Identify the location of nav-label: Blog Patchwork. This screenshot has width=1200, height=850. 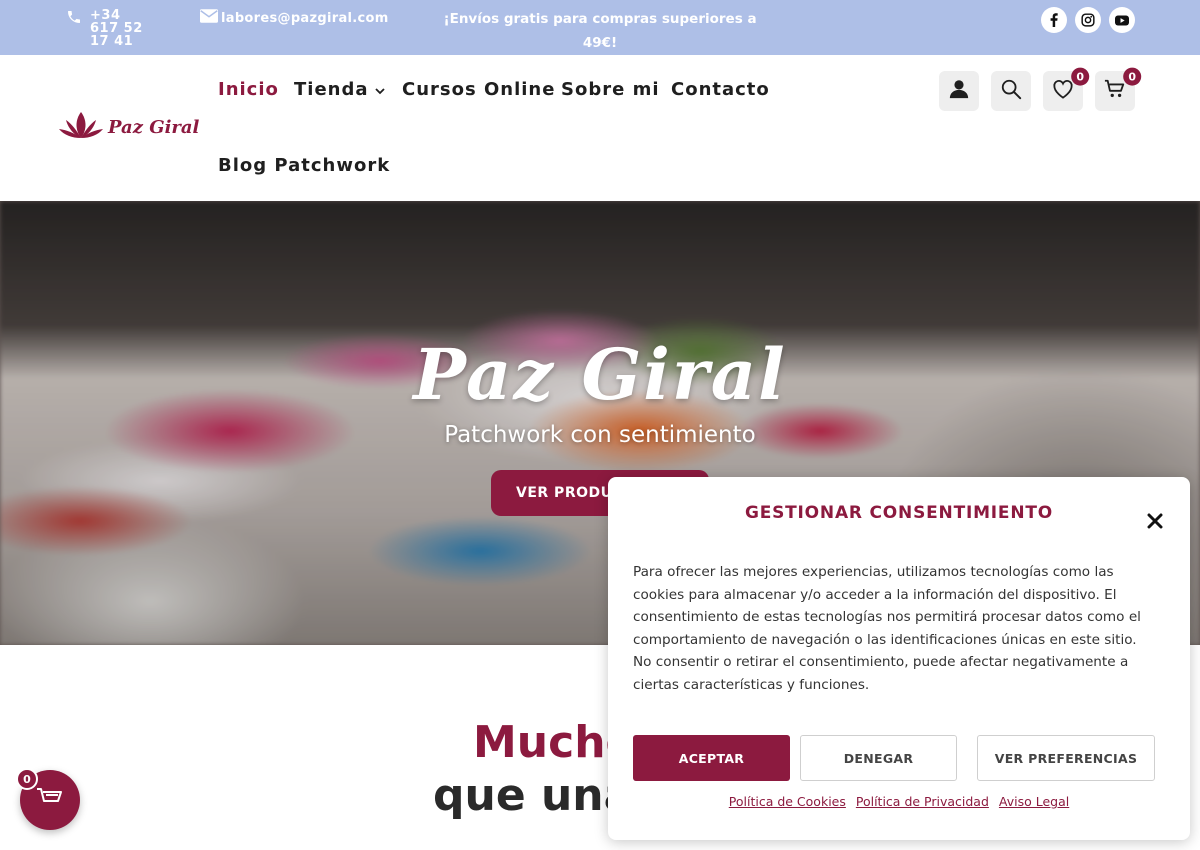
(304, 165).